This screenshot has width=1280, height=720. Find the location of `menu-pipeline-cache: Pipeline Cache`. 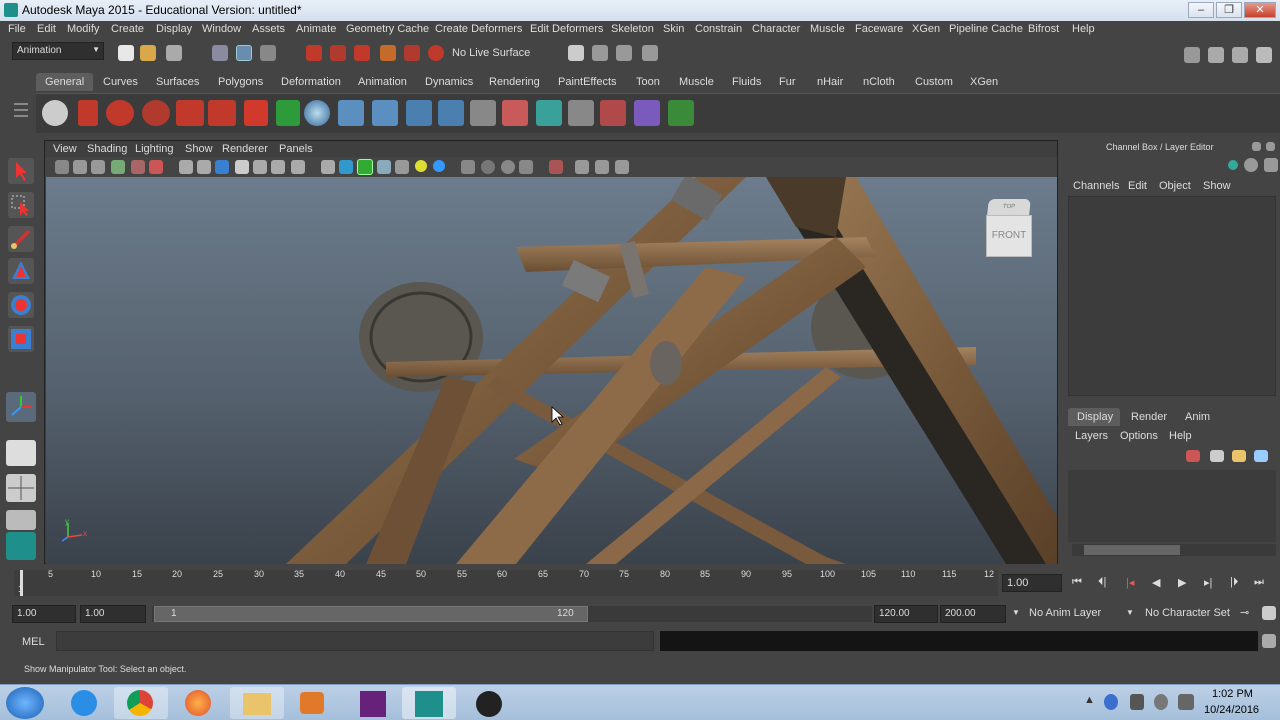

menu-pipeline-cache: Pipeline Cache is located at coordinates (986, 29).